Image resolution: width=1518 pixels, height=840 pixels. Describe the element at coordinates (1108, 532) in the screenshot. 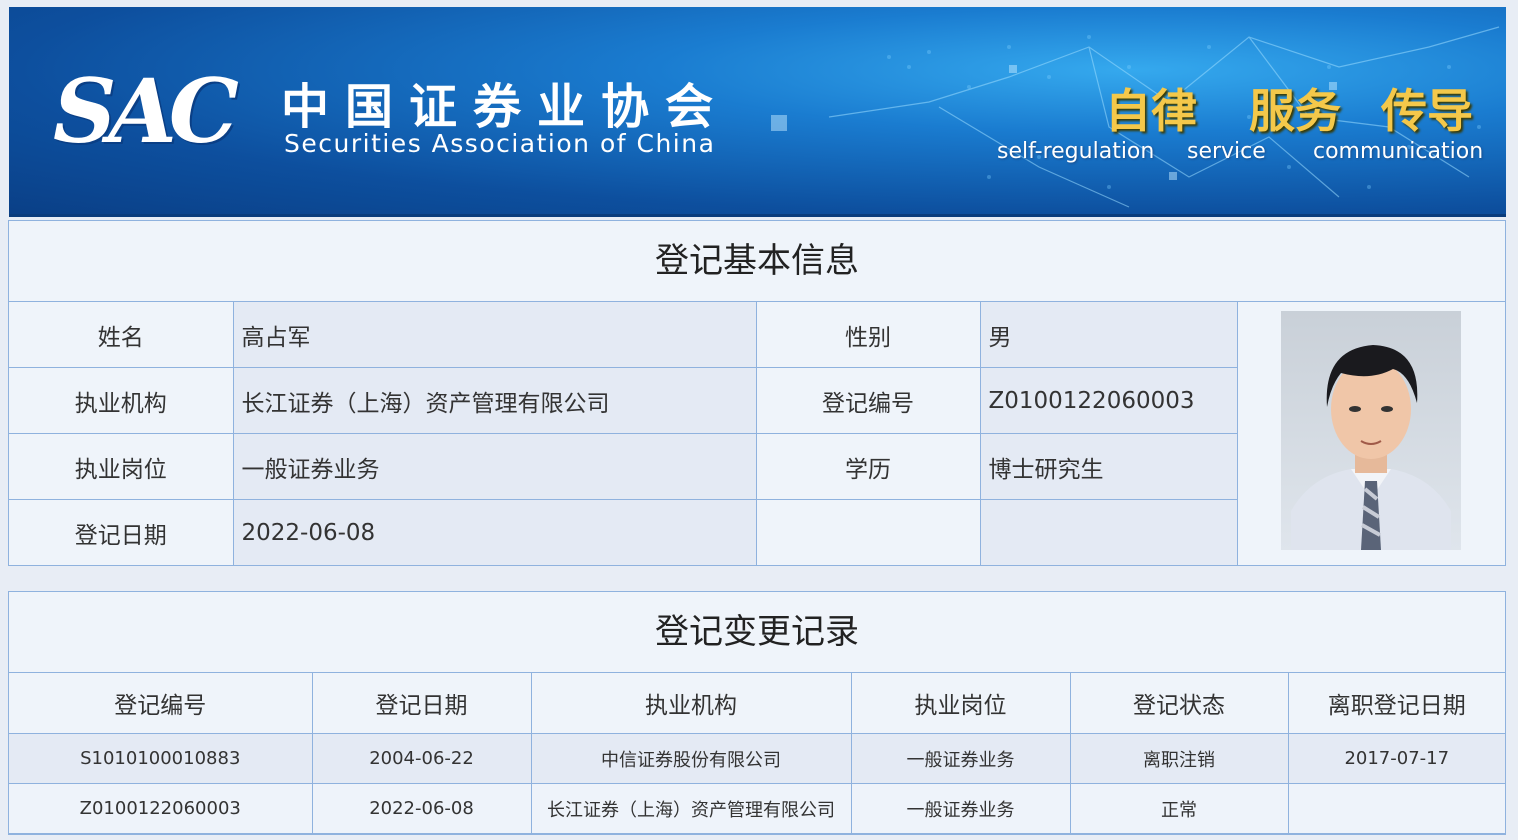

I see `value-empty` at that location.